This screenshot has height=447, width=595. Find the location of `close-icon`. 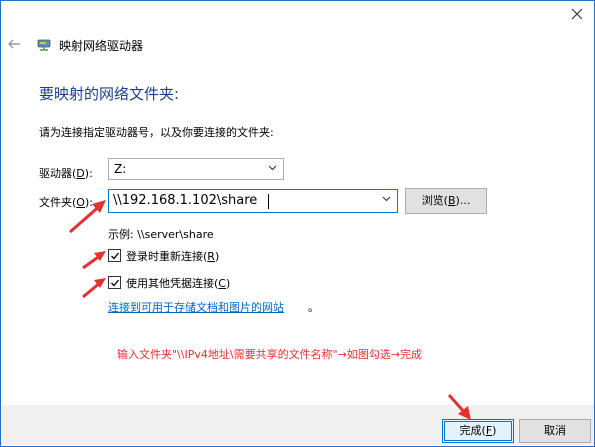

close-icon is located at coordinates (577, 14).